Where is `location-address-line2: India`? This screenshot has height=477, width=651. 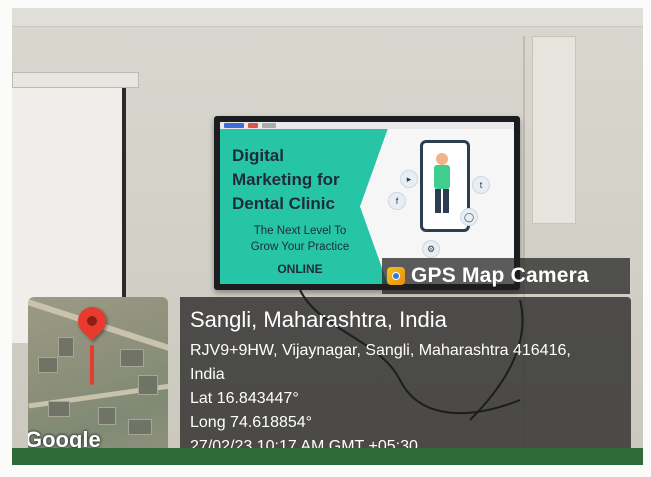
location-address-line2: India is located at coordinates (207, 374).